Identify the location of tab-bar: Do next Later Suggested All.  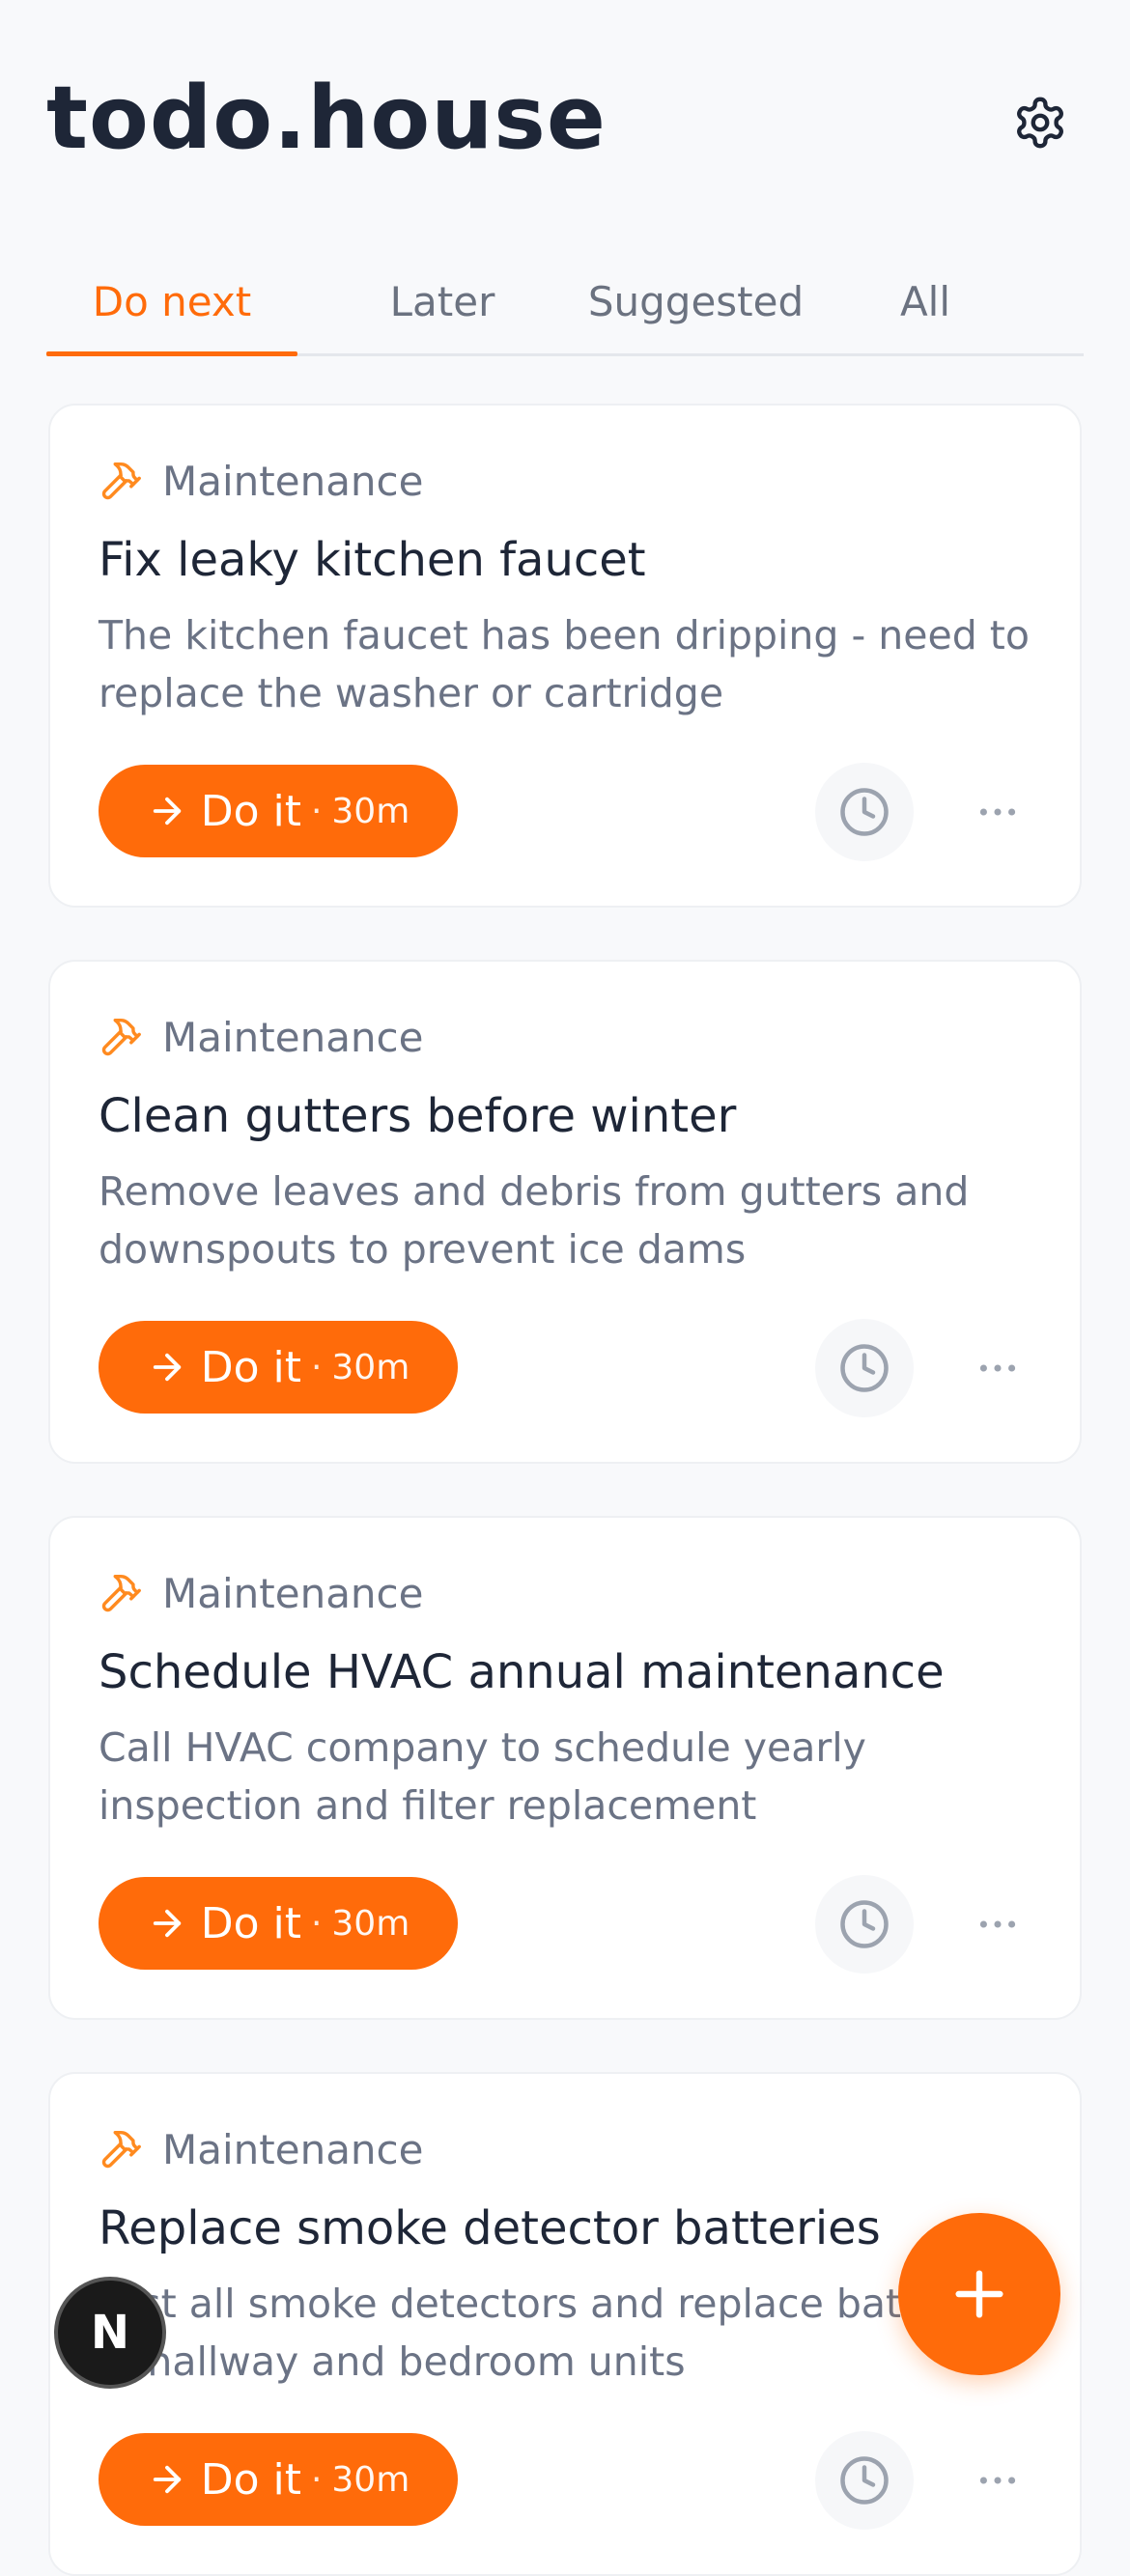
(565, 303).